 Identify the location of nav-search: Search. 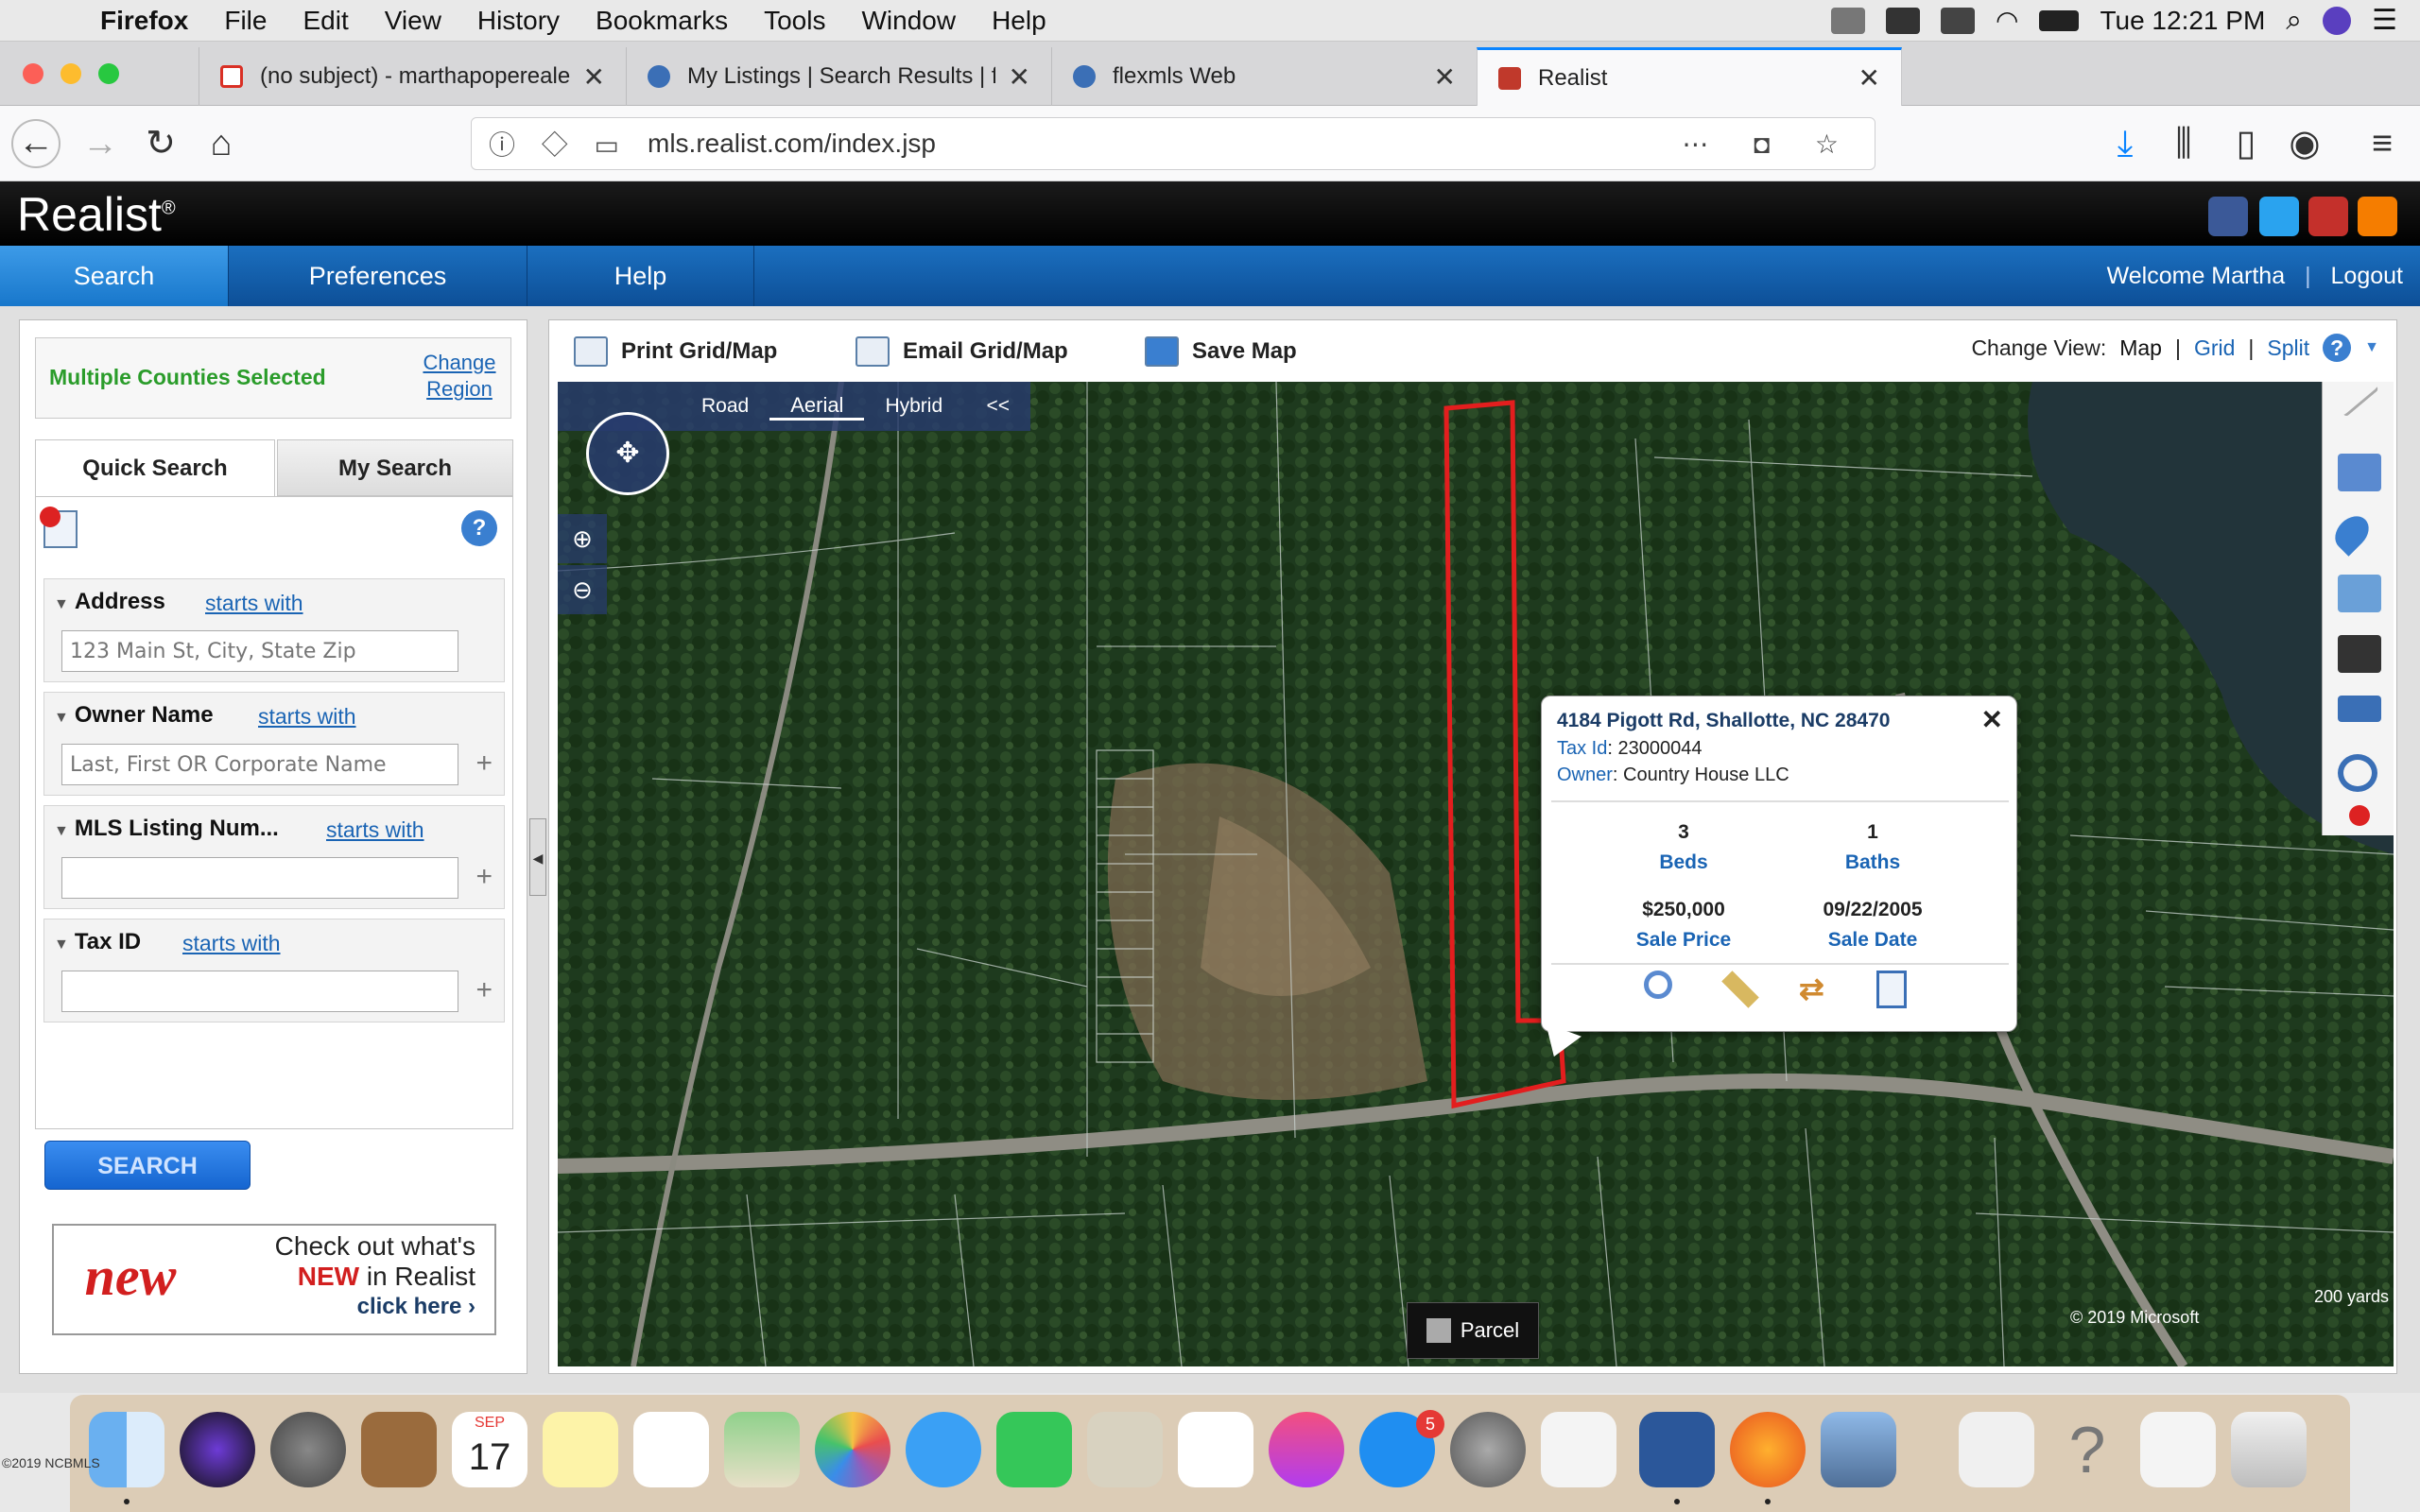
(115, 276).